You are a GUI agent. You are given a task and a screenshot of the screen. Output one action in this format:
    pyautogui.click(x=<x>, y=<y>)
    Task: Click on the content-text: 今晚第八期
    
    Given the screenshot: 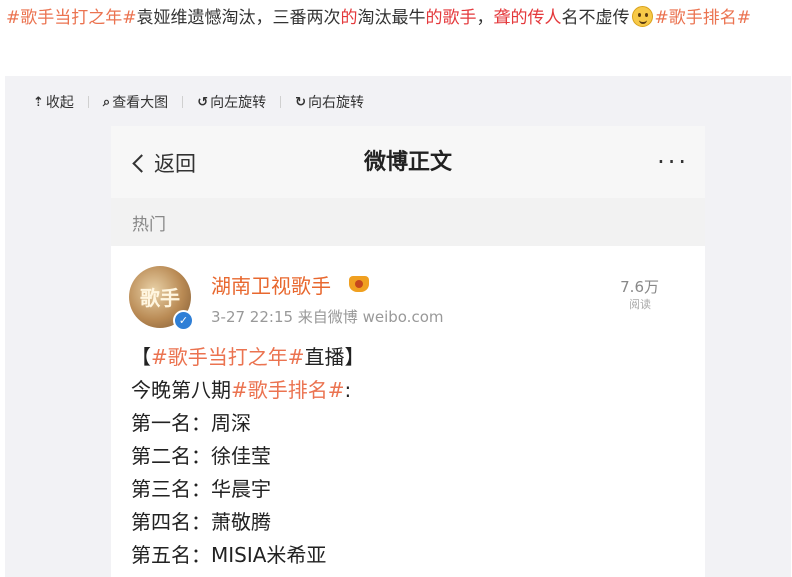 What is the action you would take?
    pyautogui.click(x=181, y=390)
    